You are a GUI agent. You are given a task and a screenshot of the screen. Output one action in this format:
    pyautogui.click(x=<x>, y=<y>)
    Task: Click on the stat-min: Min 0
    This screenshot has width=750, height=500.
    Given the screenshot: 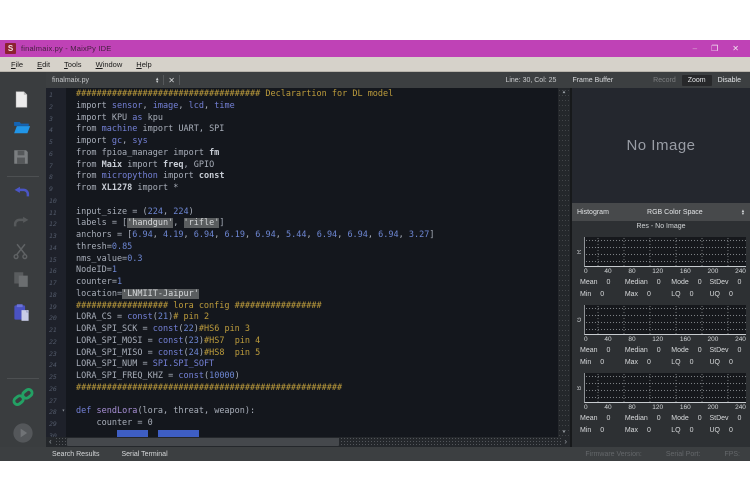 What is the action you would take?
    pyautogui.click(x=592, y=430)
    